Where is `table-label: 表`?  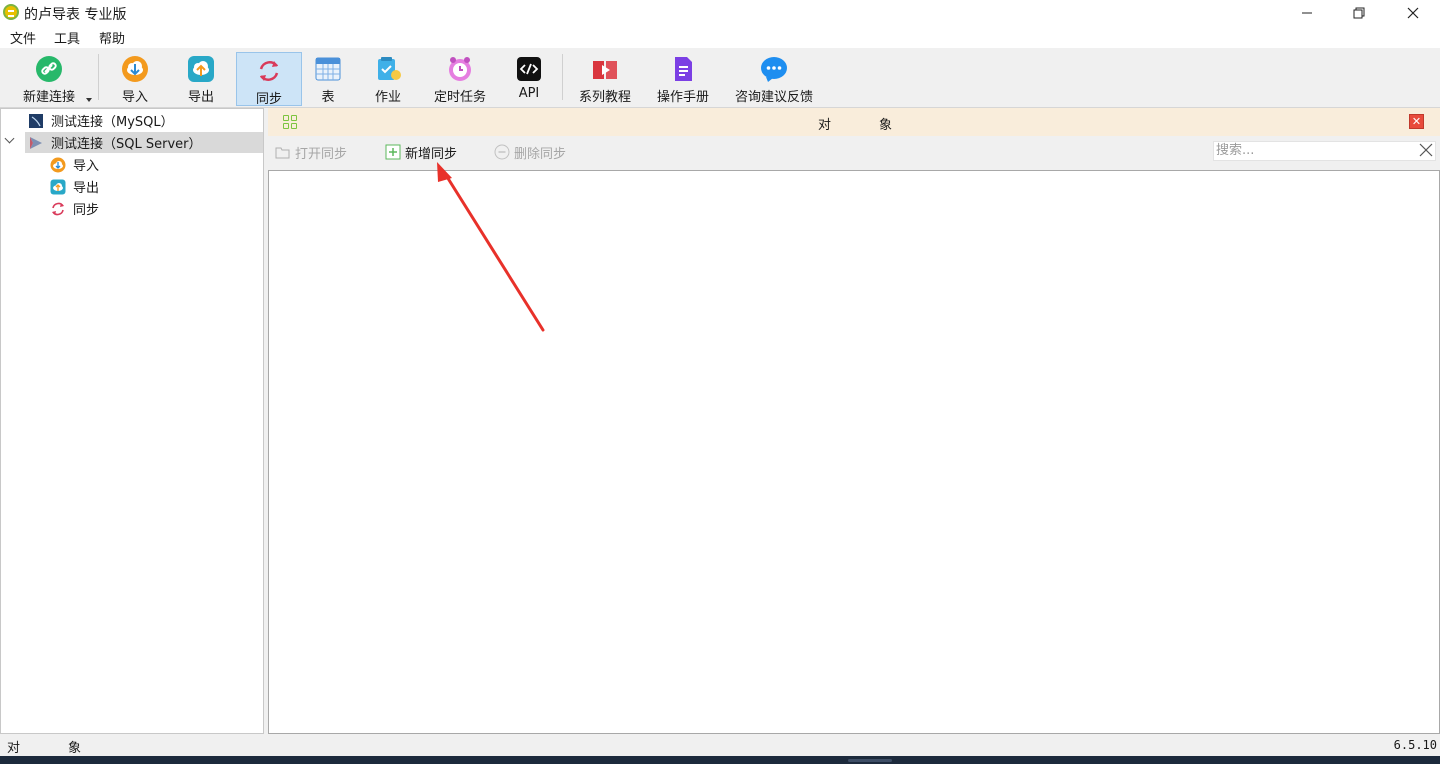
table-label: 表 is located at coordinates (328, 97).